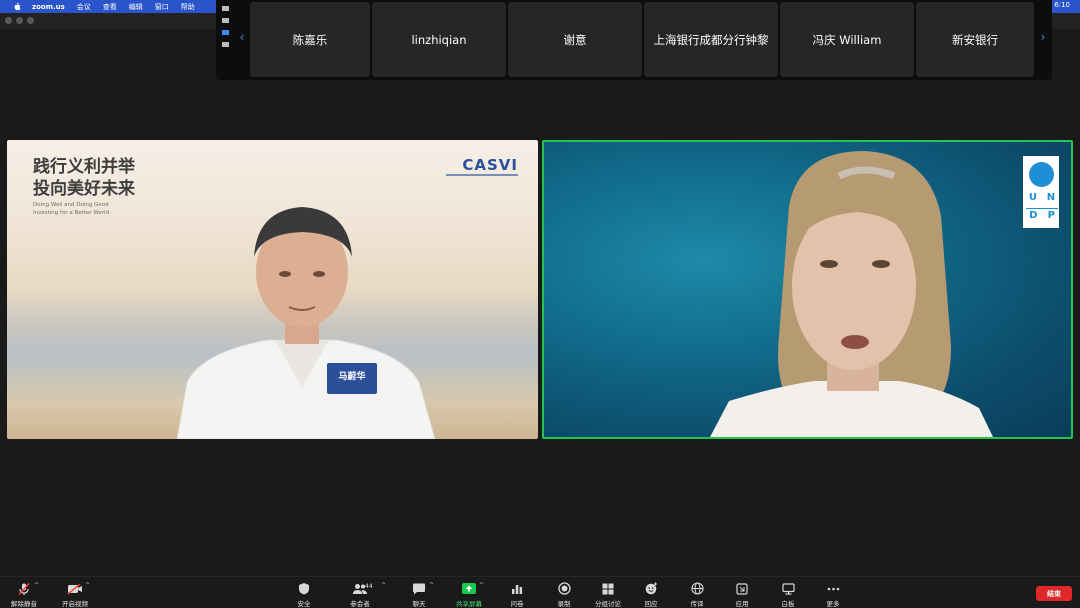  Describe the element at coordinates (1054, 593) in the screenshot. I see `end-meeting-button: 结束` at that location.